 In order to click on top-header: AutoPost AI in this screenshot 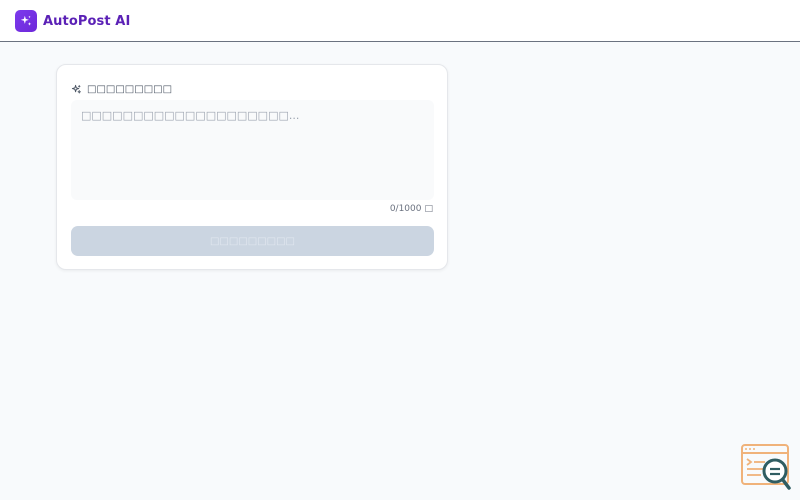, I will do `click(400, 21)`.